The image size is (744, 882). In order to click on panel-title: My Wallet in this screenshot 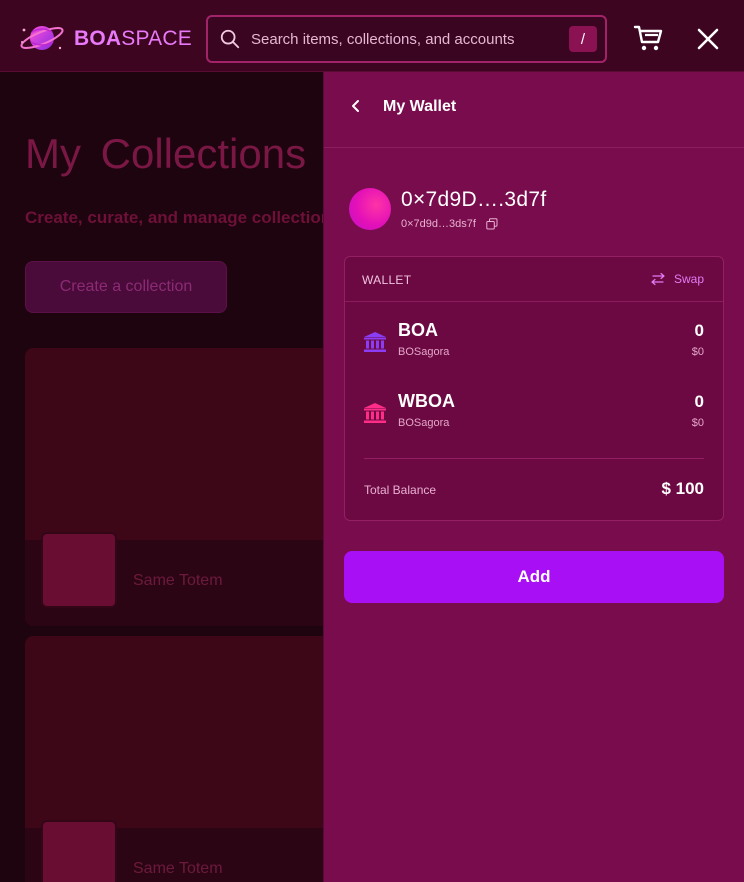, I will do `click(420, 106)`.